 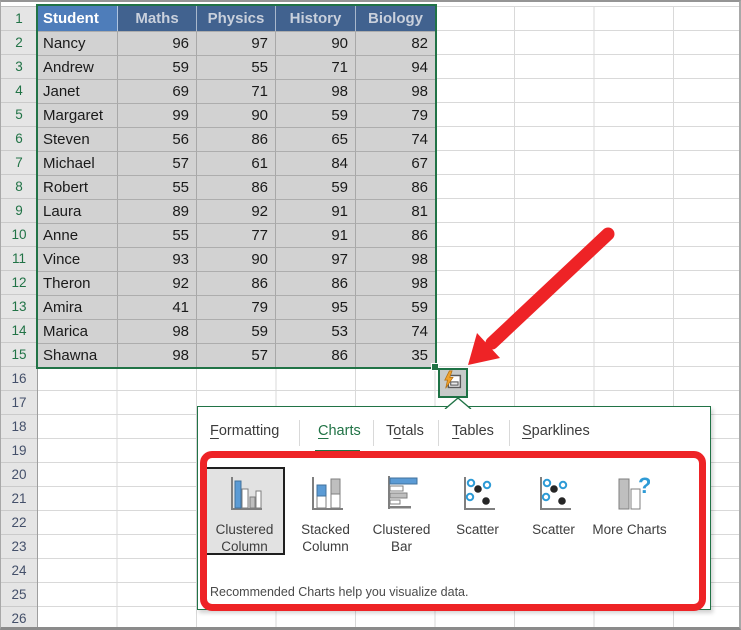 I want to click on cell-r8c3: 86, so click(x=236, y=187).